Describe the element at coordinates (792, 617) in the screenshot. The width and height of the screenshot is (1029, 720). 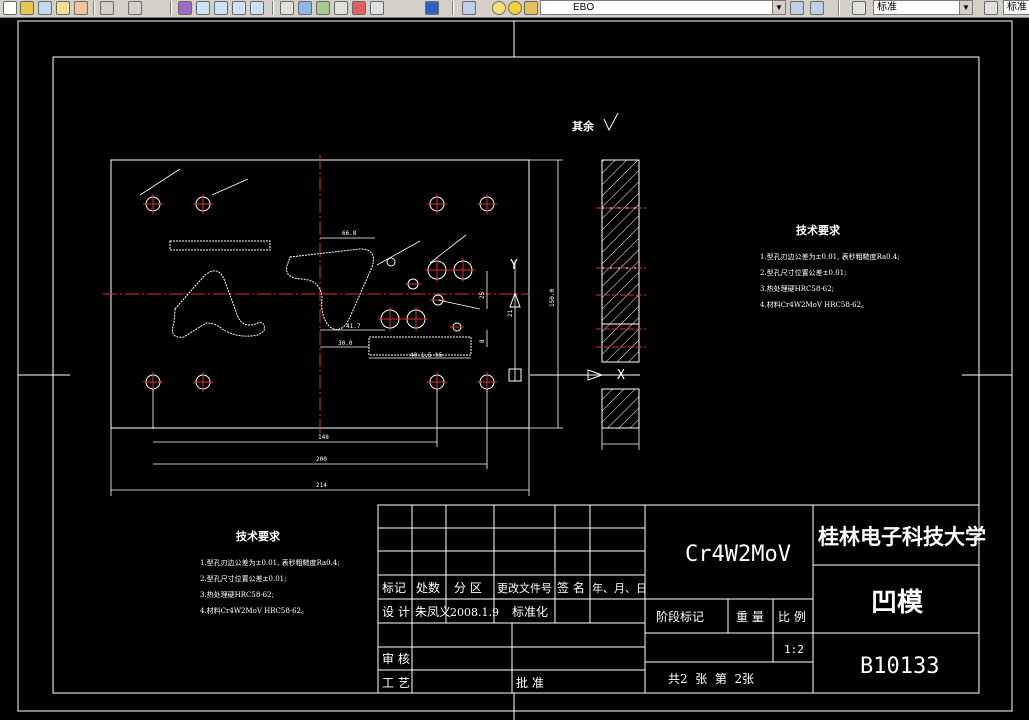
I see `scale-label: 比 例` at that location.